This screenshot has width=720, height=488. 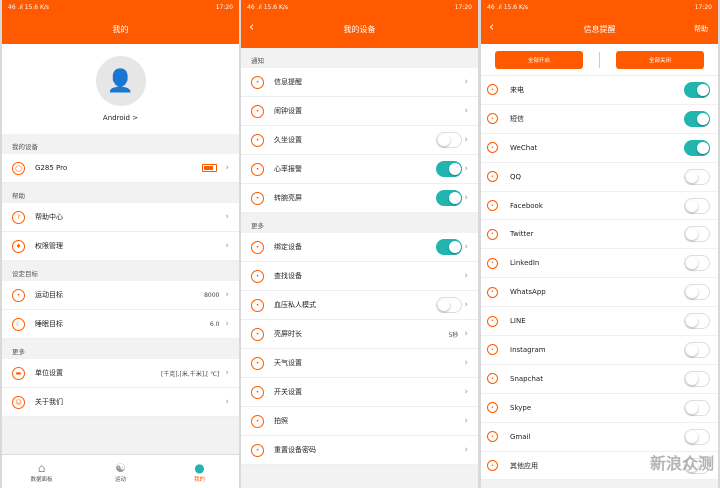 What do you see at coordinates (599, 264) in the screenshot?
I see `app-row: • LinkedIn` at bounding box center [599, 264].